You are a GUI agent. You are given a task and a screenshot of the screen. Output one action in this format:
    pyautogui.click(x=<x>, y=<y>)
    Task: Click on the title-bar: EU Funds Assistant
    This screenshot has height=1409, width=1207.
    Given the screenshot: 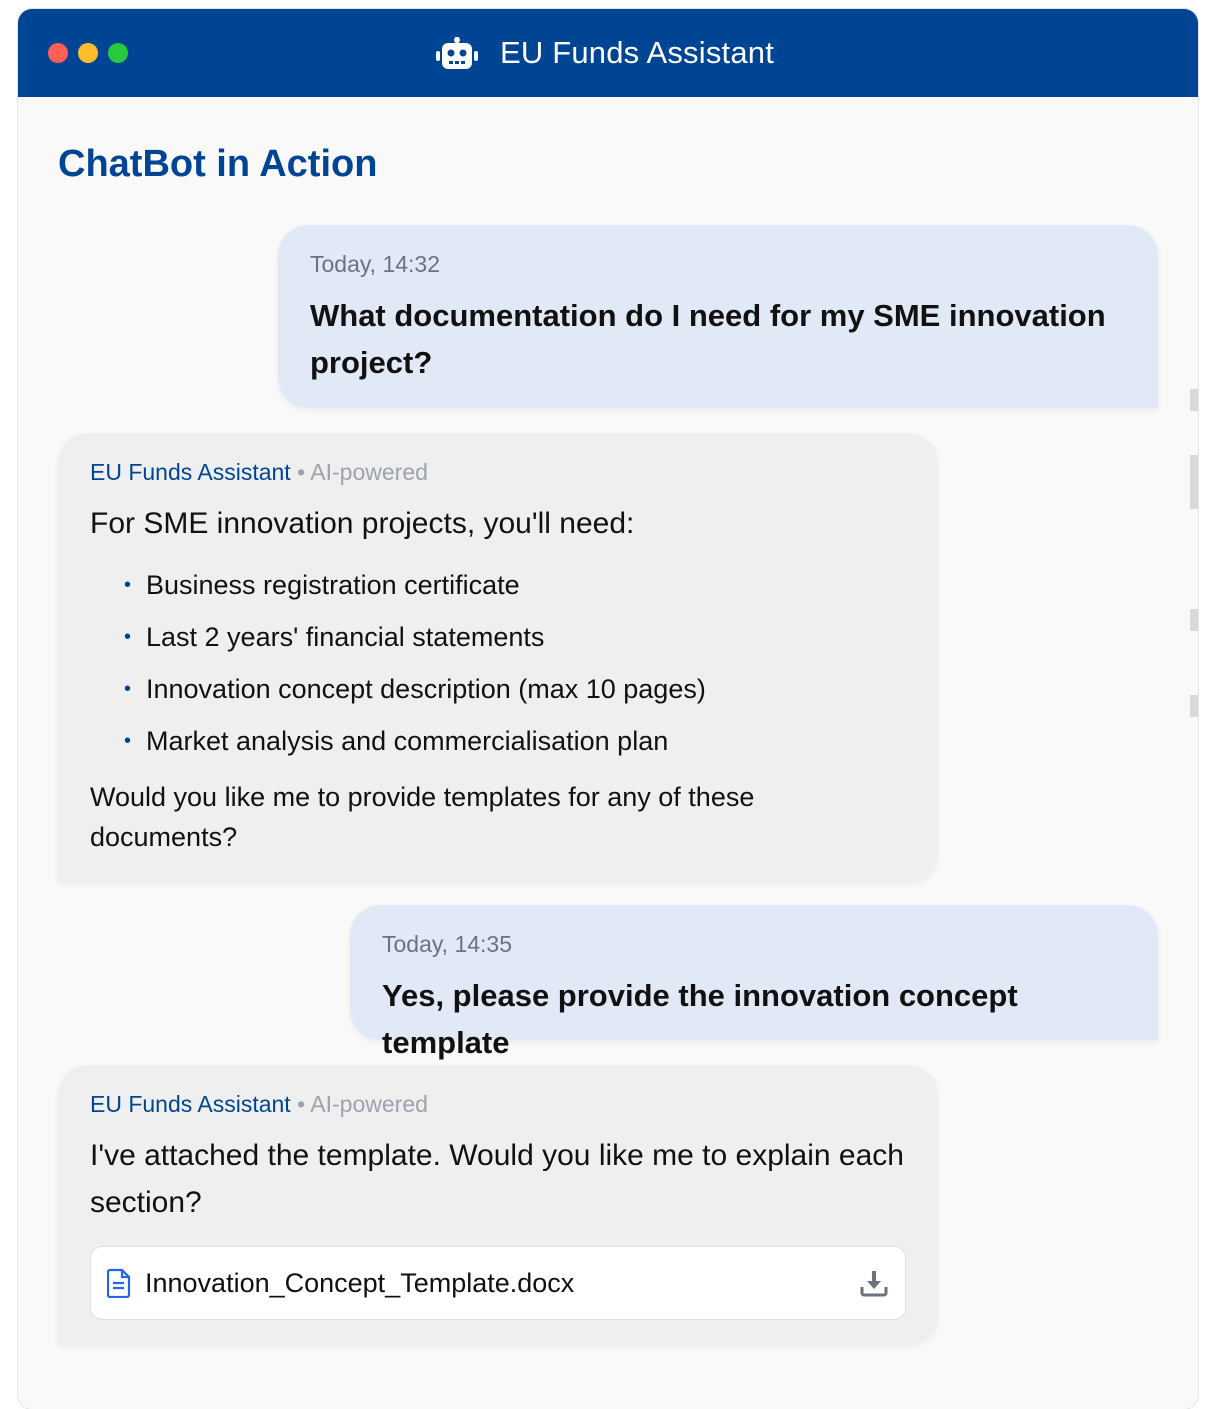 What is the action you would take?
    pyautogui.click(x=608, y=53)
    